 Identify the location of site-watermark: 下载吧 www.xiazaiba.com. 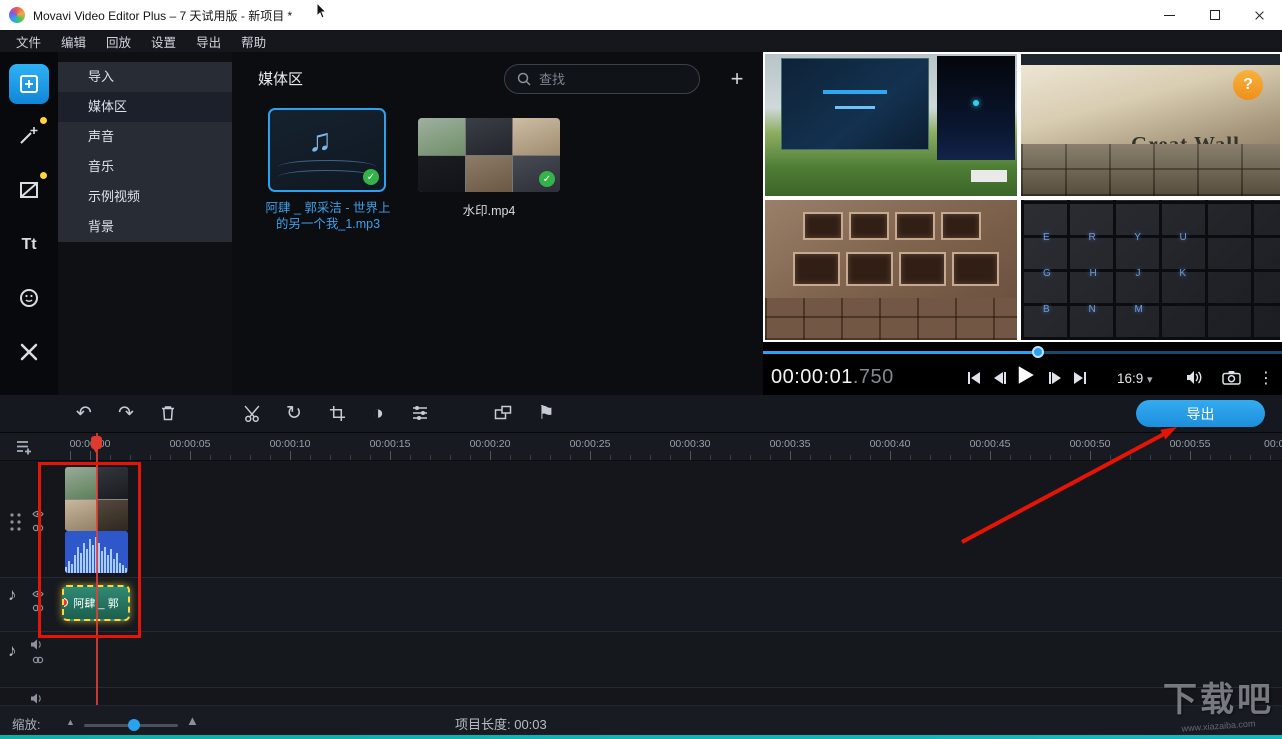
(1218, 703).